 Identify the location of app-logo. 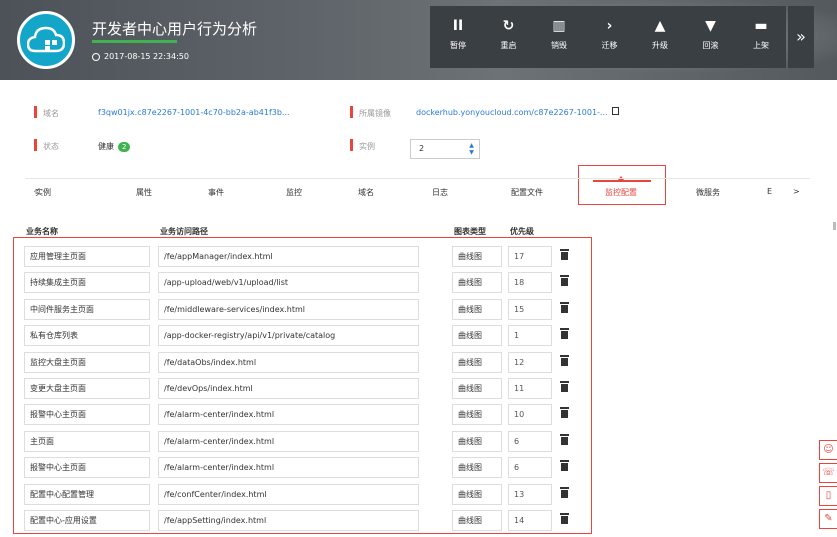
(46, 40).